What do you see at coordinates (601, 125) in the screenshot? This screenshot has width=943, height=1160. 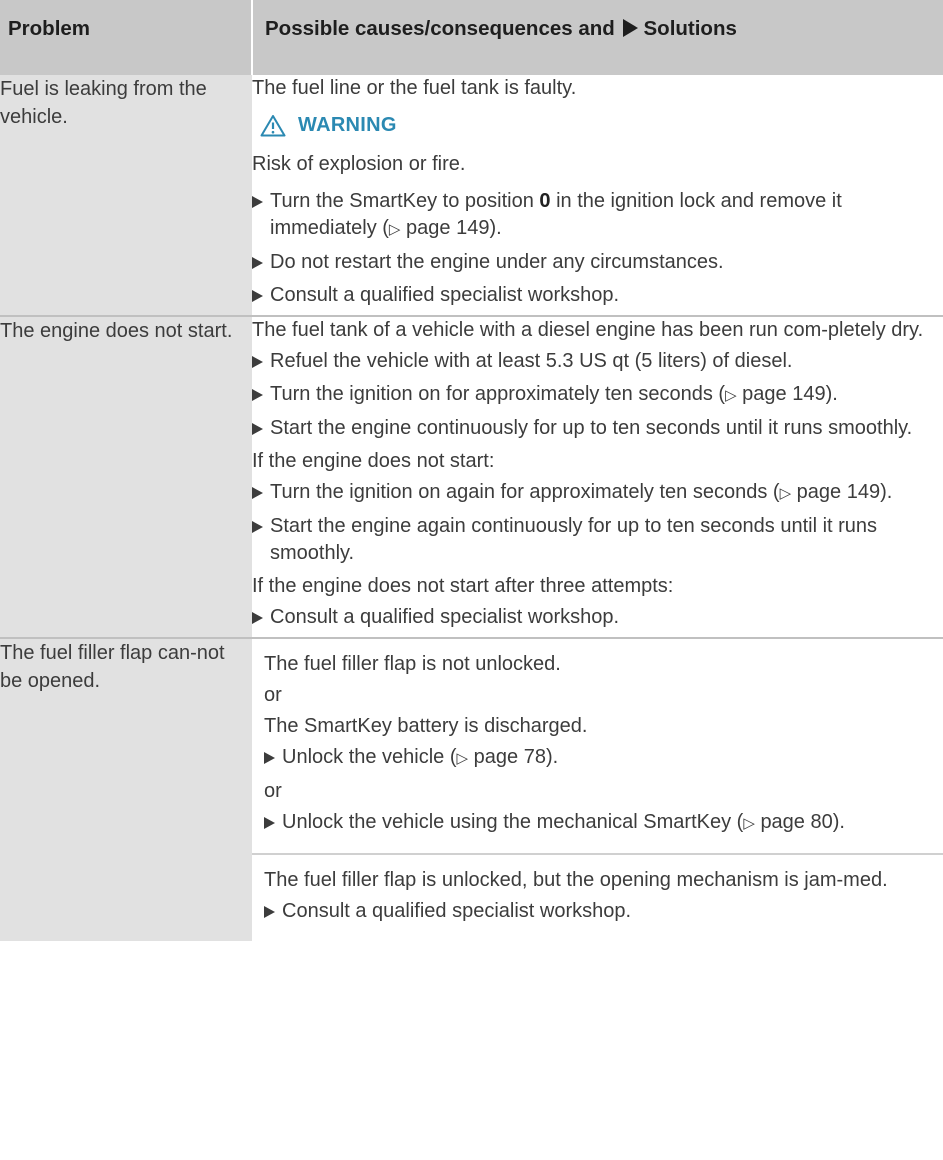 I see `warning-heading: WARNING` at bounding box center [601, 125].